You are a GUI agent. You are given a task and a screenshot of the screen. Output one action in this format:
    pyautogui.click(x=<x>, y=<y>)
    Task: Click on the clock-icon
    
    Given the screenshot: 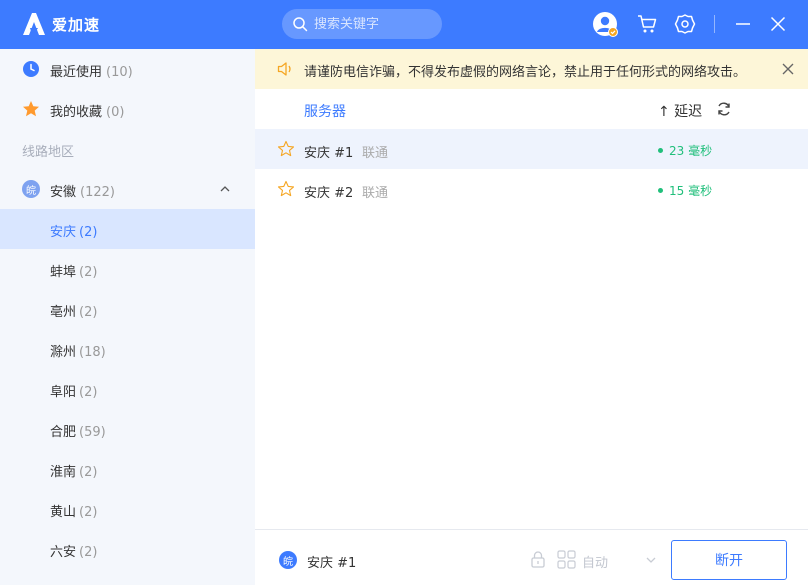 What is the action you would take?
    pyautogui.click(x=31, y=69)
    